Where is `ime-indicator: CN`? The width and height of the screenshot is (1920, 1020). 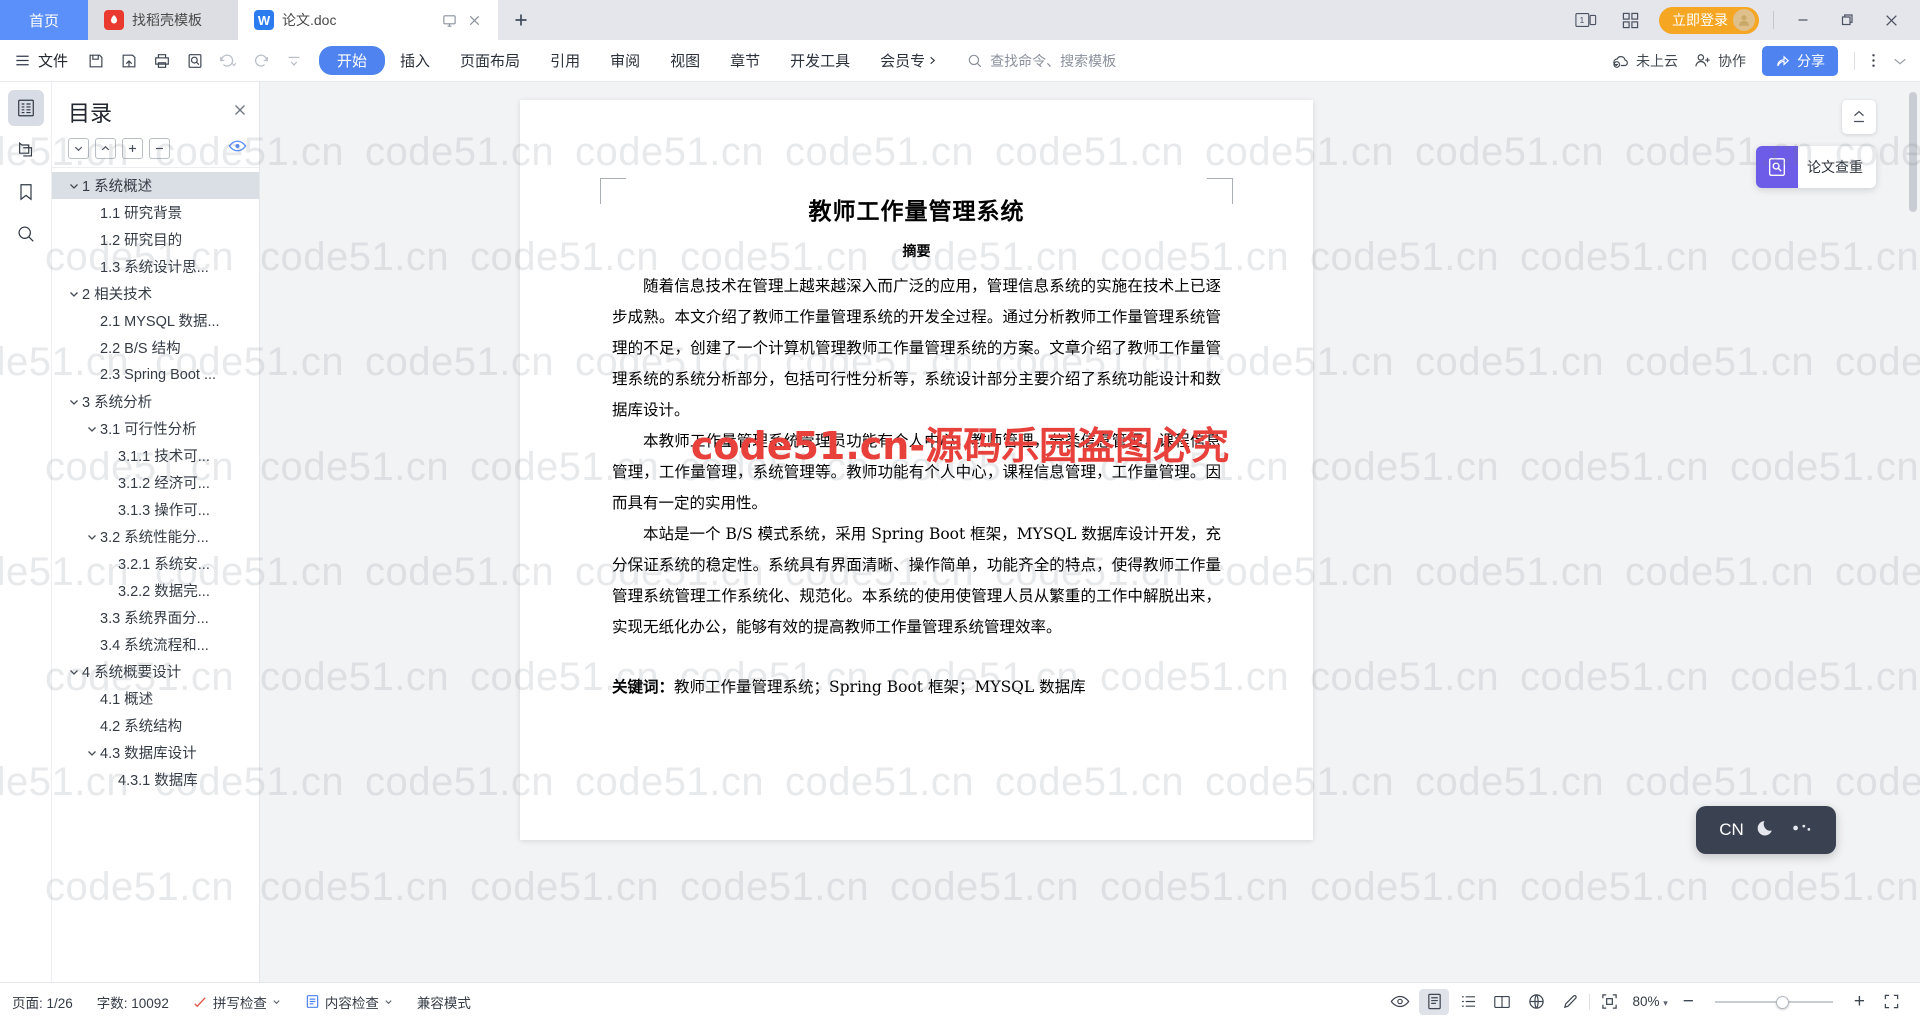
ime-indicator: CN is located at coordinates (1766, 830).